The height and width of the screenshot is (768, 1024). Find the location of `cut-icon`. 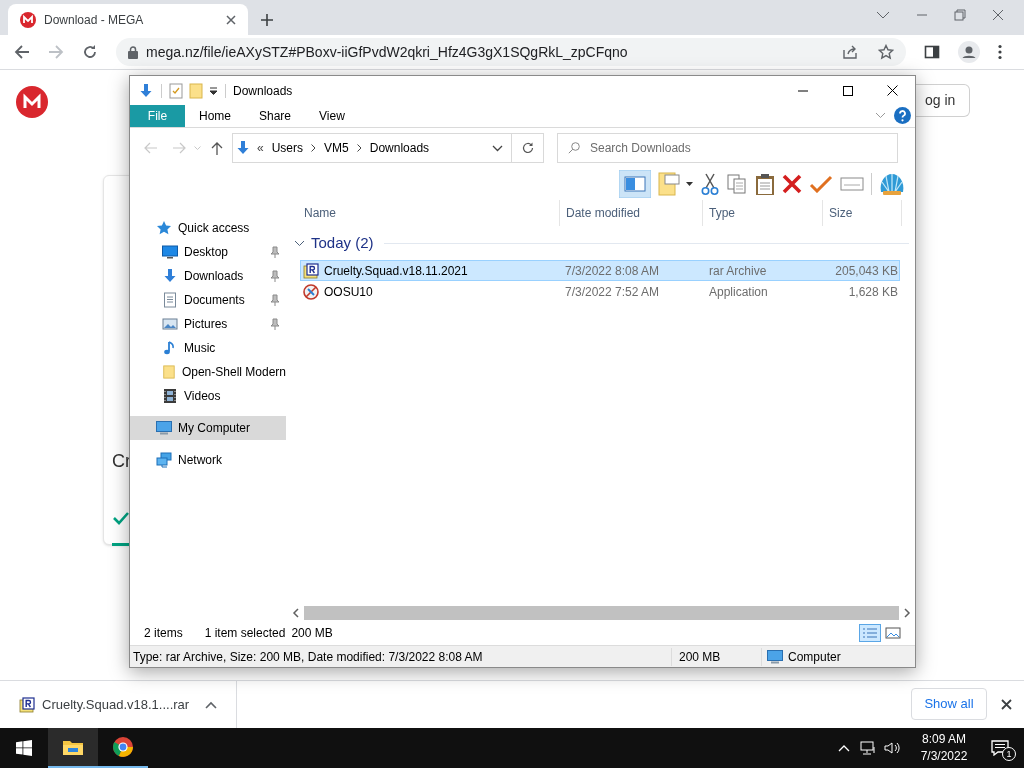

cut-icon is located at coordinates (710, 184).